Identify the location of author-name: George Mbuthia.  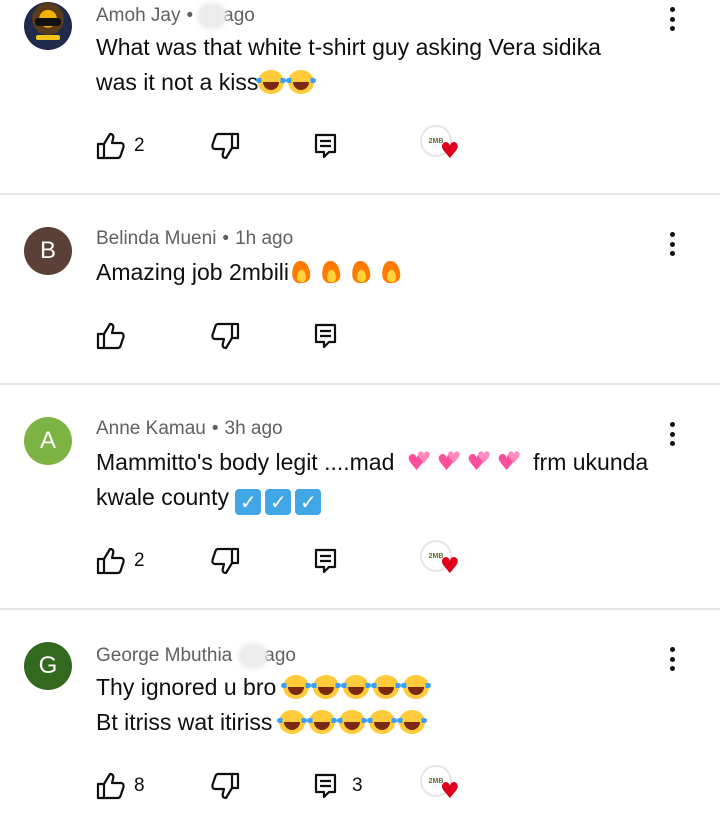
(164, 656).